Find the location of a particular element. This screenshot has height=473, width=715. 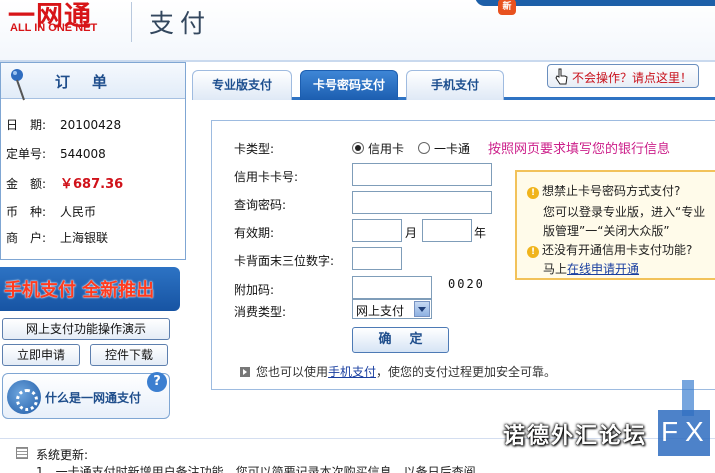

info-line-4: ! 还没有开通信用卡支付功能? is located at coordinates (609, 249).